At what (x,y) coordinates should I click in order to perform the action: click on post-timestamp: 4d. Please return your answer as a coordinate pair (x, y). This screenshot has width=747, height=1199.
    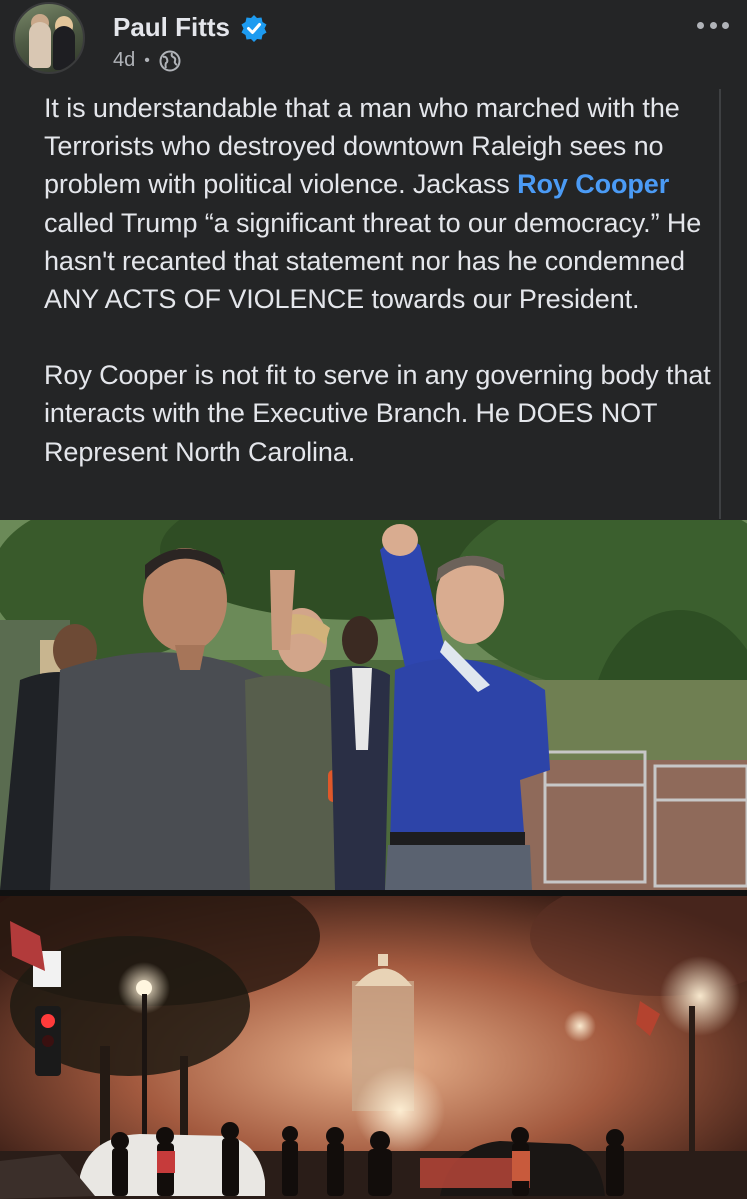
    Looking at the image, I should click on (124, 60).